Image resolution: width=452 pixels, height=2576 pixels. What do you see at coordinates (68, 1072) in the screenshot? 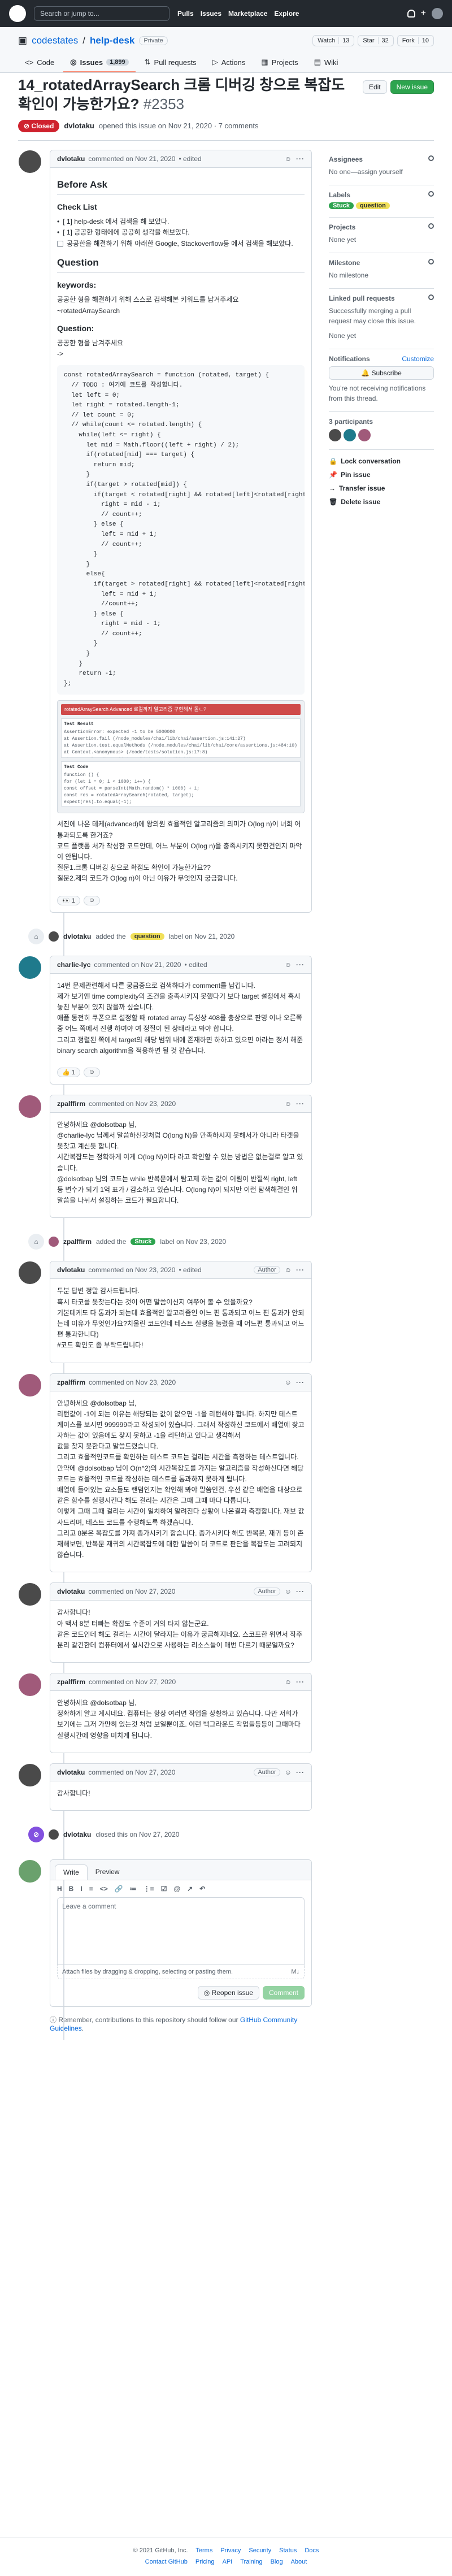
I see `reaction-pill: 👍 1` at bounding box center [68, 1072].